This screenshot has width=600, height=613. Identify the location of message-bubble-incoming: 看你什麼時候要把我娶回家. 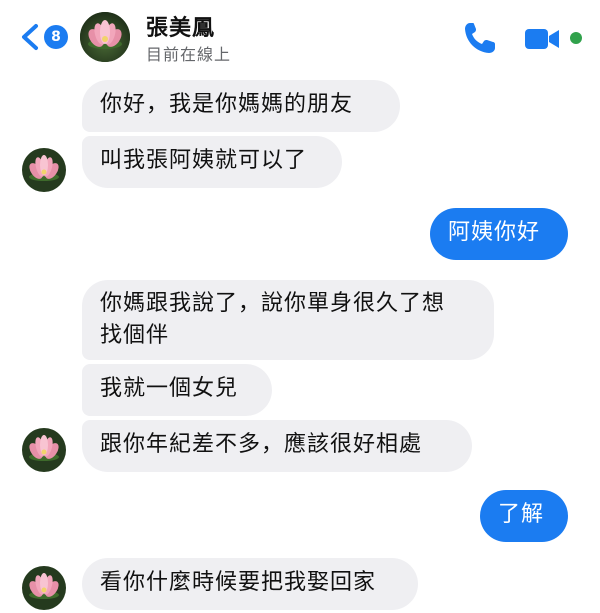
(250, 584).